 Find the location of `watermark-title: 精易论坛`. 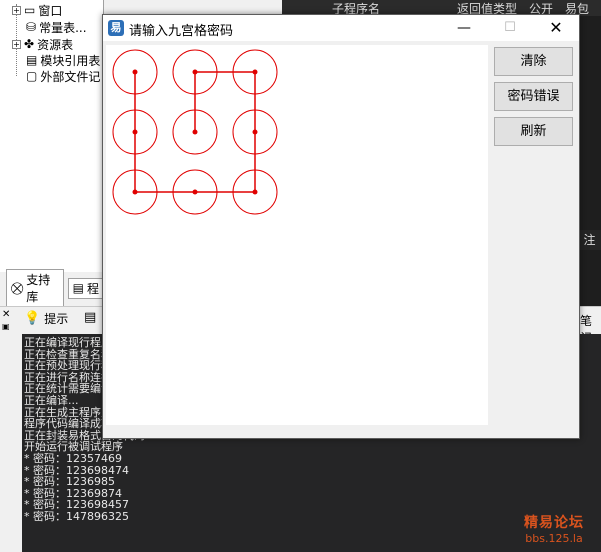

watermark-title: 精易论坛 is located at coordinates (554, 523).